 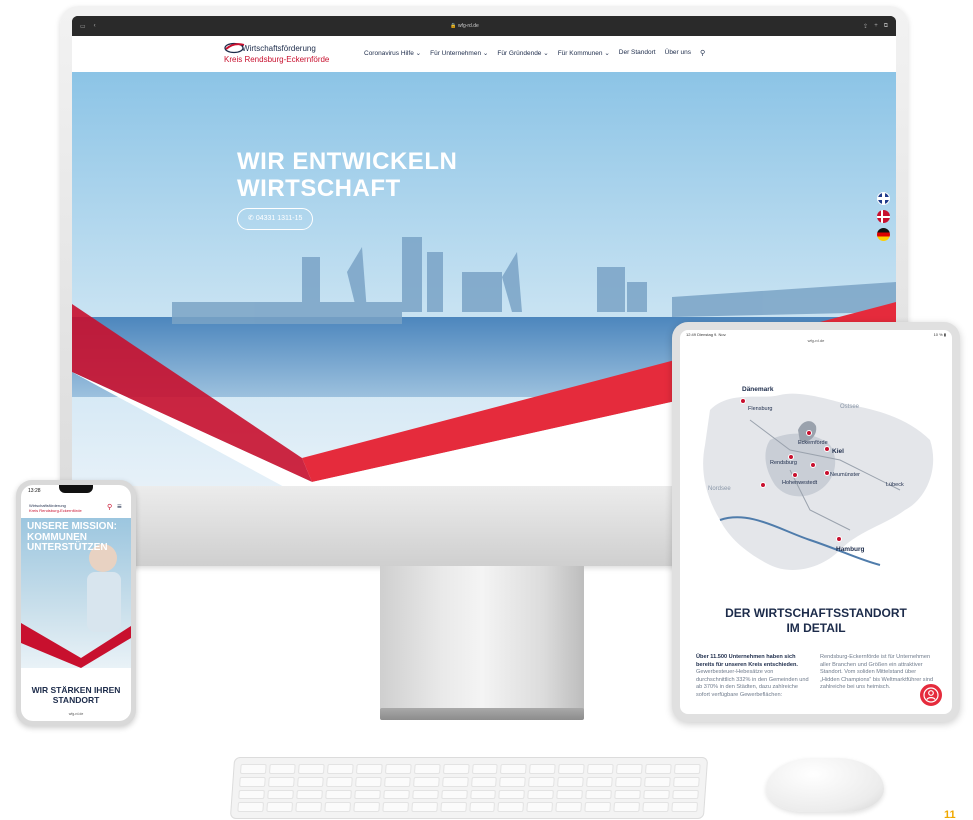 I want to click on map-label-hohenwestedt: Hohenwestedt, so click(x=800, y=483).